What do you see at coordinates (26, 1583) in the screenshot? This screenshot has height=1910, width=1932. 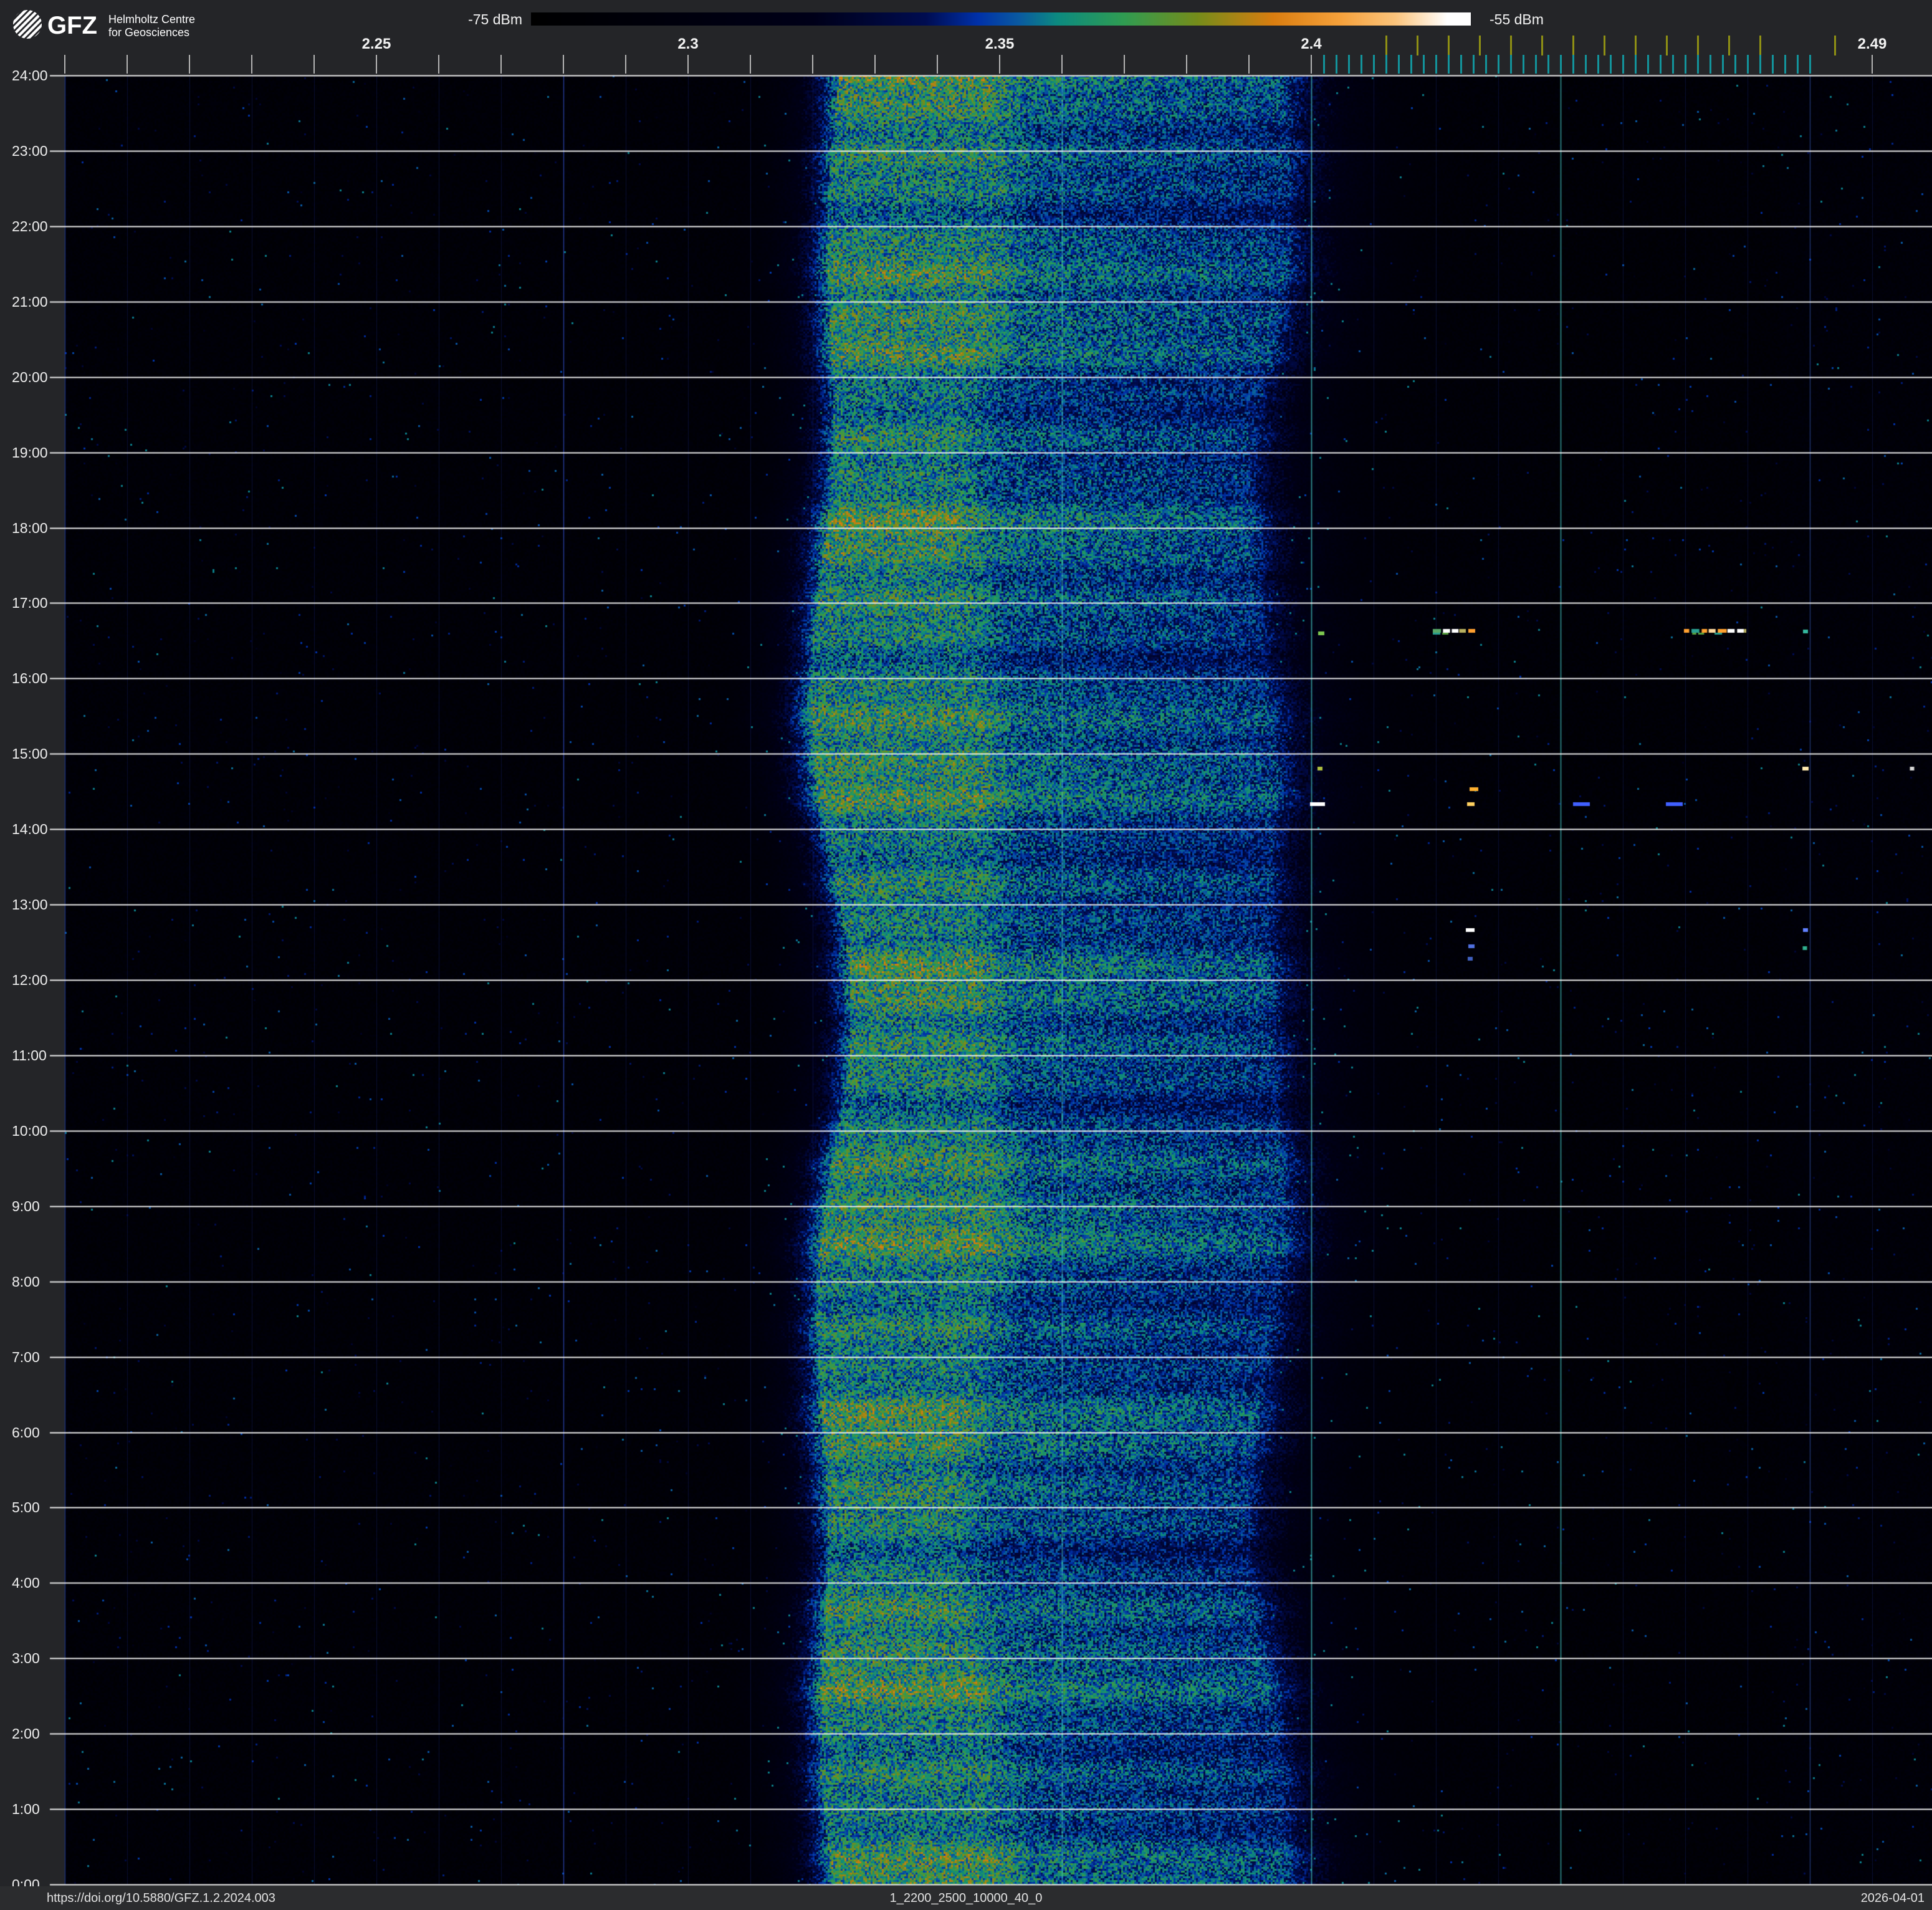 I see `time-axis-label: 4:00` at bounding box center [26, 1583].